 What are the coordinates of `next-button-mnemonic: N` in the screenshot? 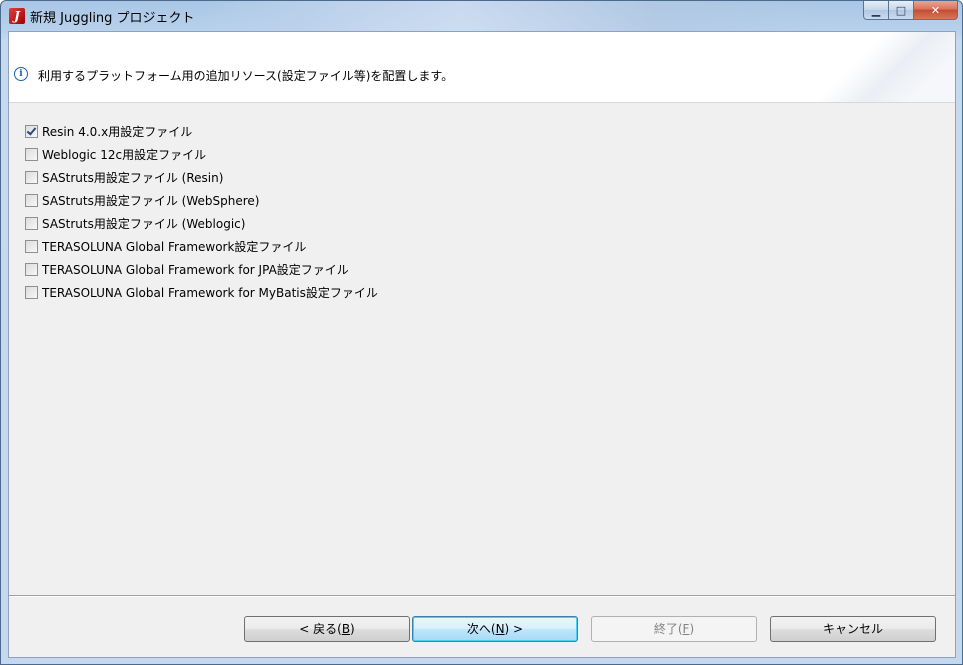 It's located at (500, 629).